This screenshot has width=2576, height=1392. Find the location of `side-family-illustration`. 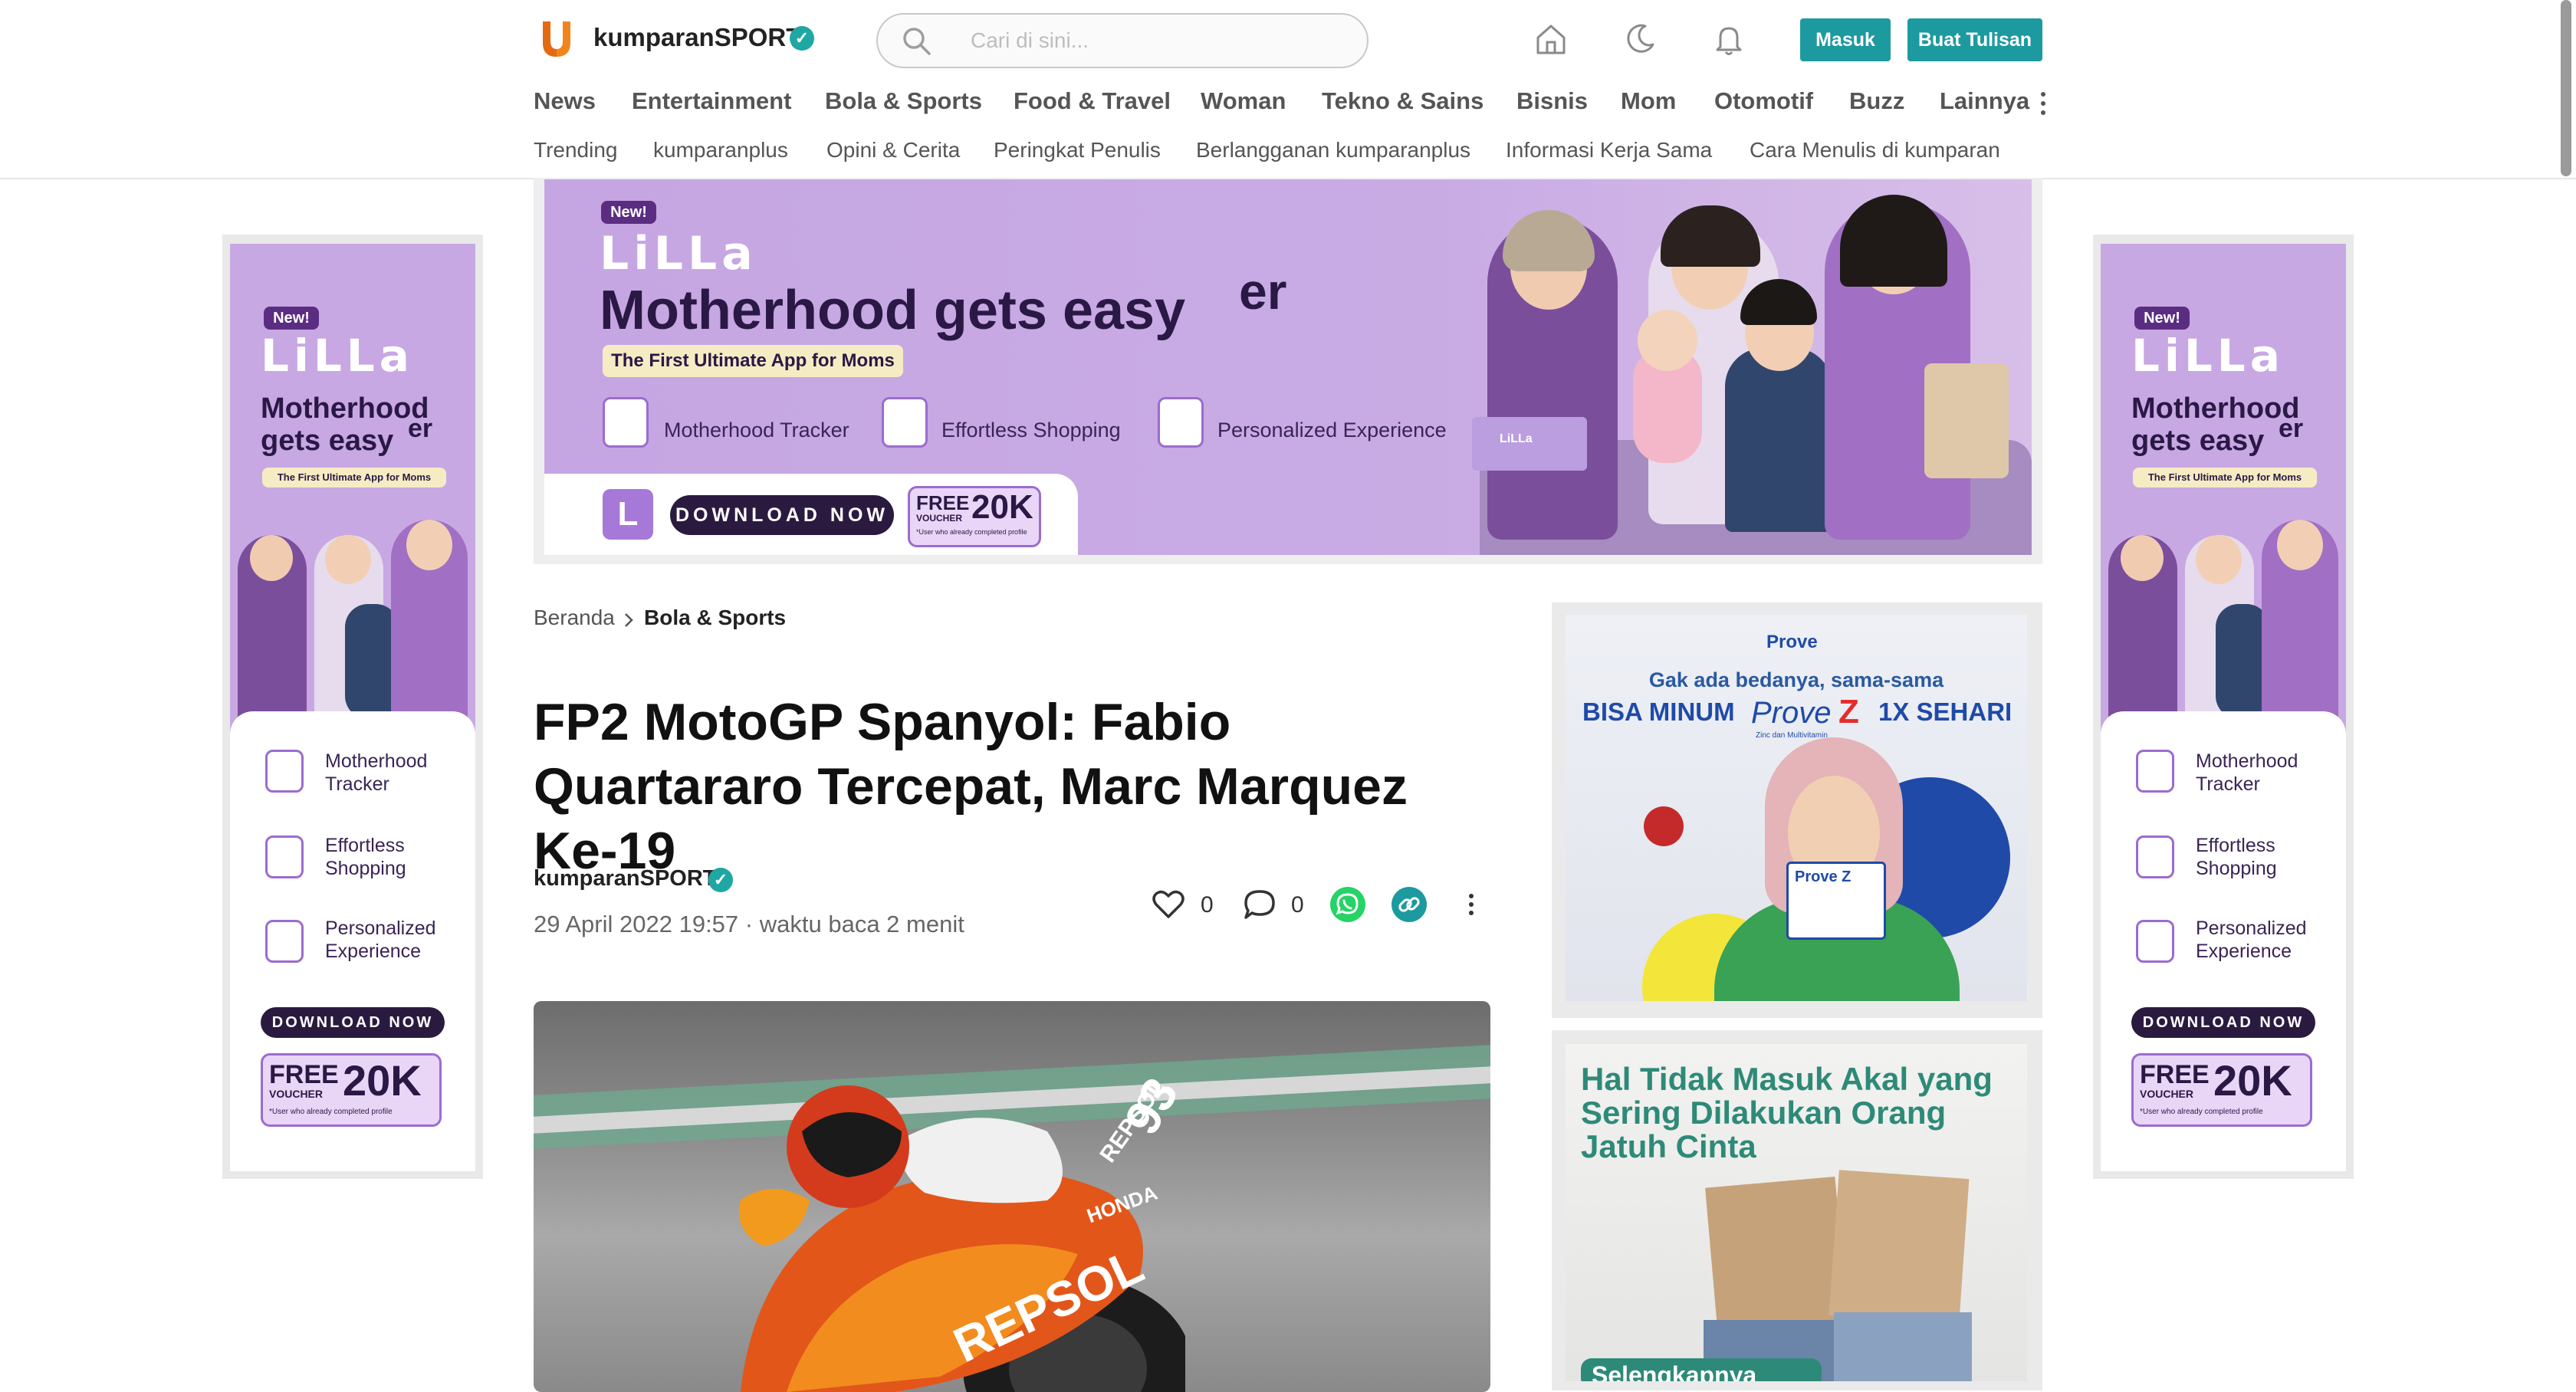

side-family-illustration is located at coordinates (353, 619).